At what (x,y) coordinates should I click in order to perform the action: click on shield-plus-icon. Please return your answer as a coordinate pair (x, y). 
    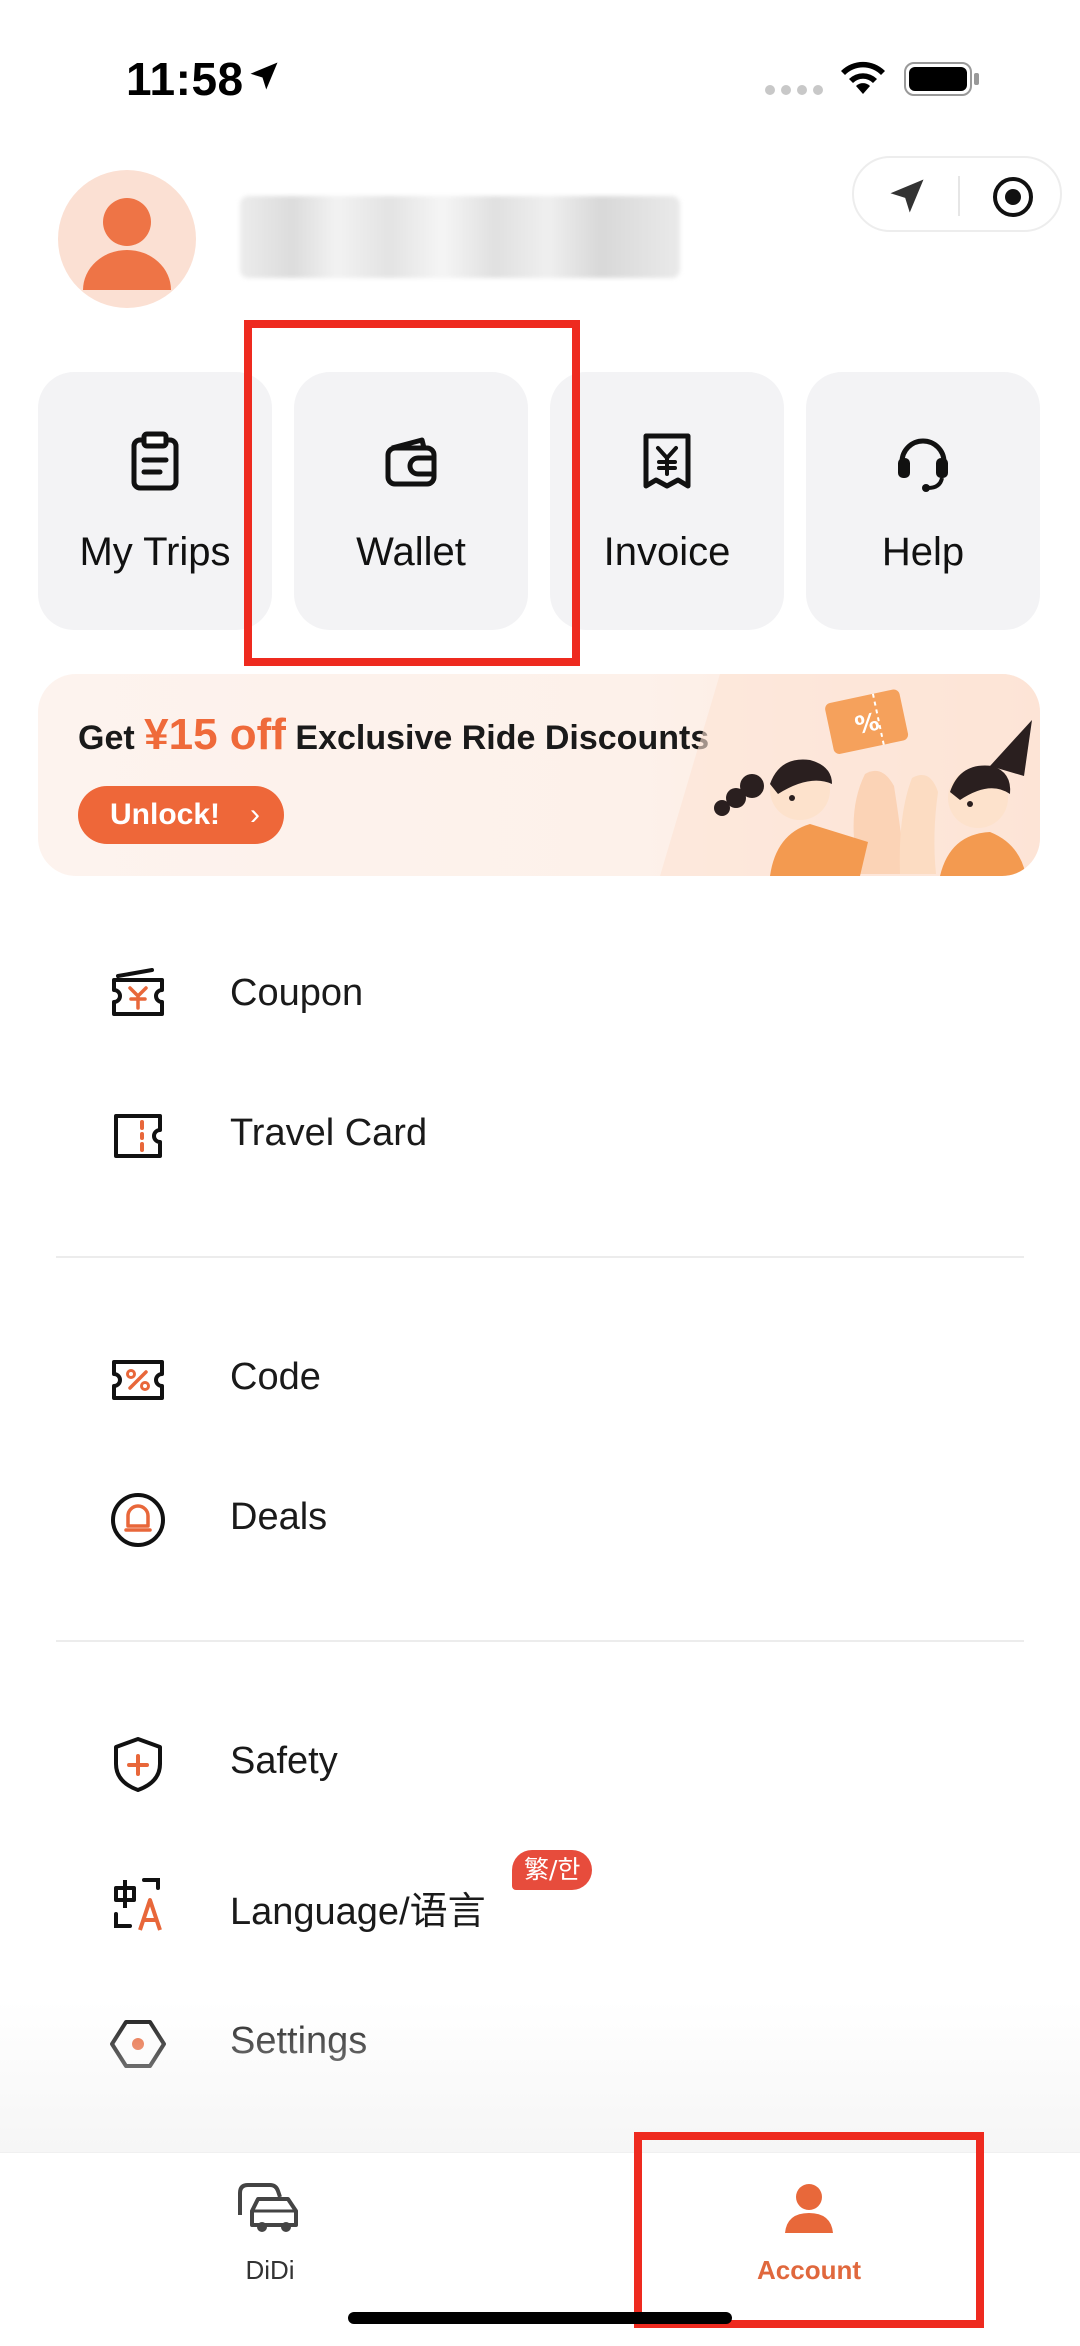
    Looking at the image, I should click on (138, 1764).